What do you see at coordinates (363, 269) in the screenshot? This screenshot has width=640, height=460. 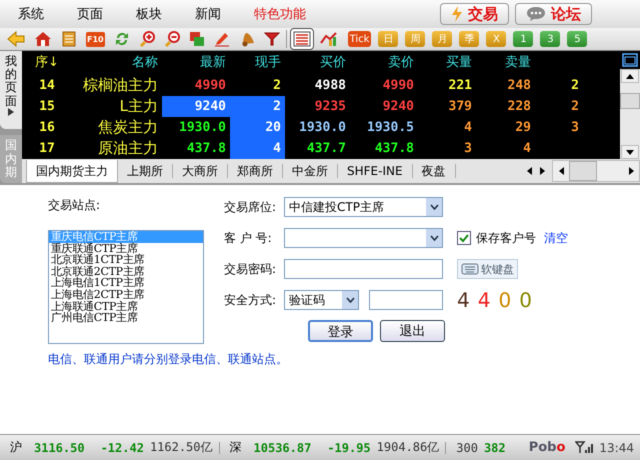 I see `password-field` at bounding box center [363, 269].